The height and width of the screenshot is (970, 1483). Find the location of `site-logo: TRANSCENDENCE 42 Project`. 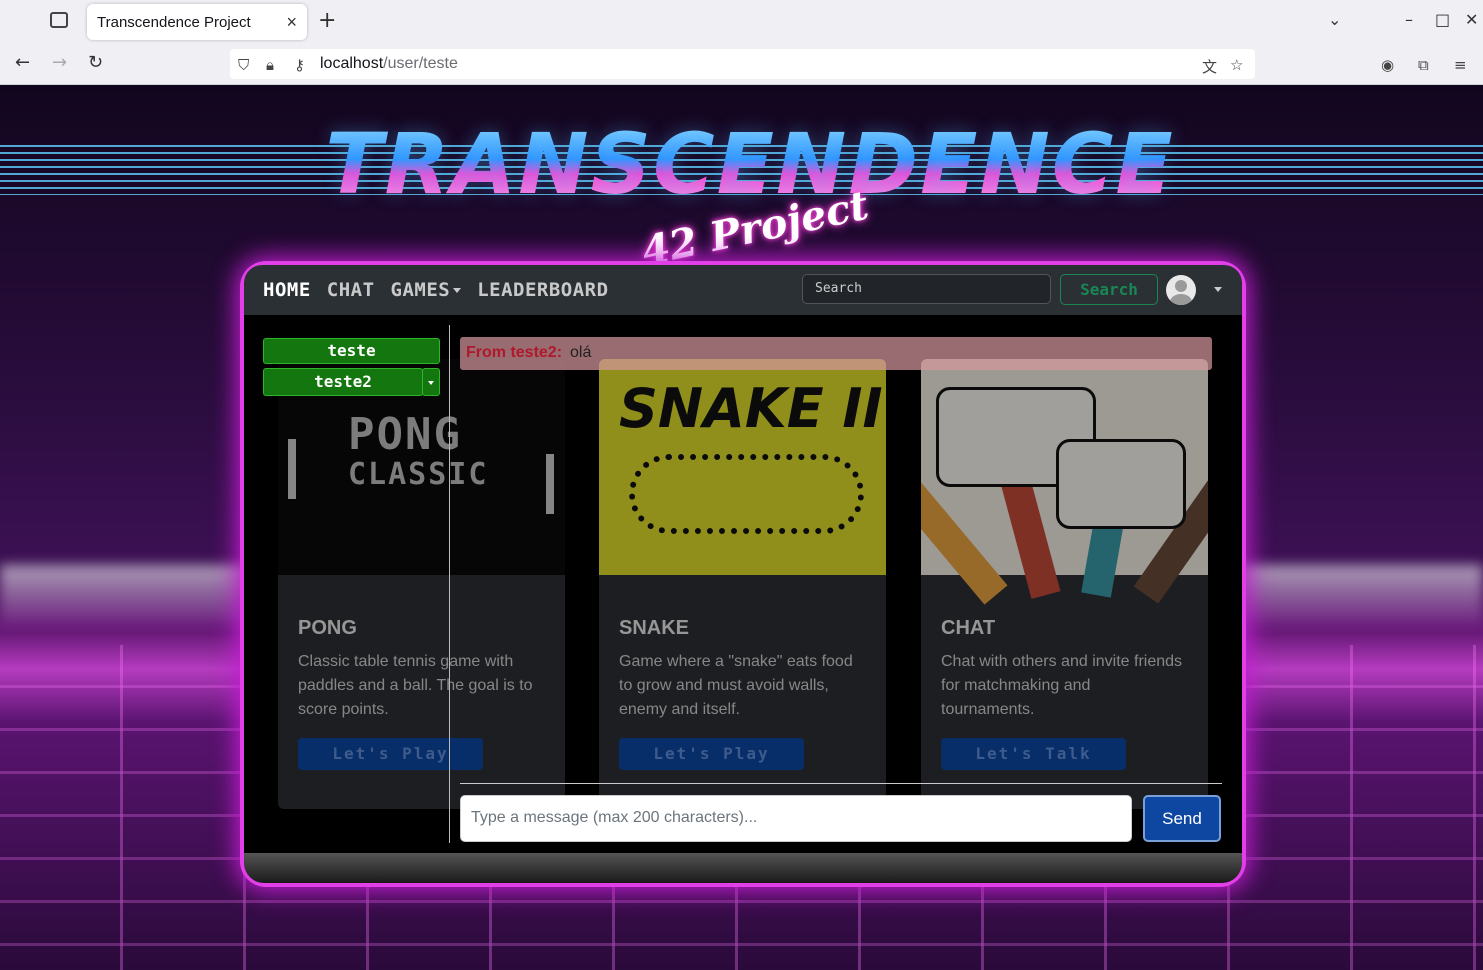

site-logo: TRANSCENDENCE 42 Project is located at coordinates (750, 195).